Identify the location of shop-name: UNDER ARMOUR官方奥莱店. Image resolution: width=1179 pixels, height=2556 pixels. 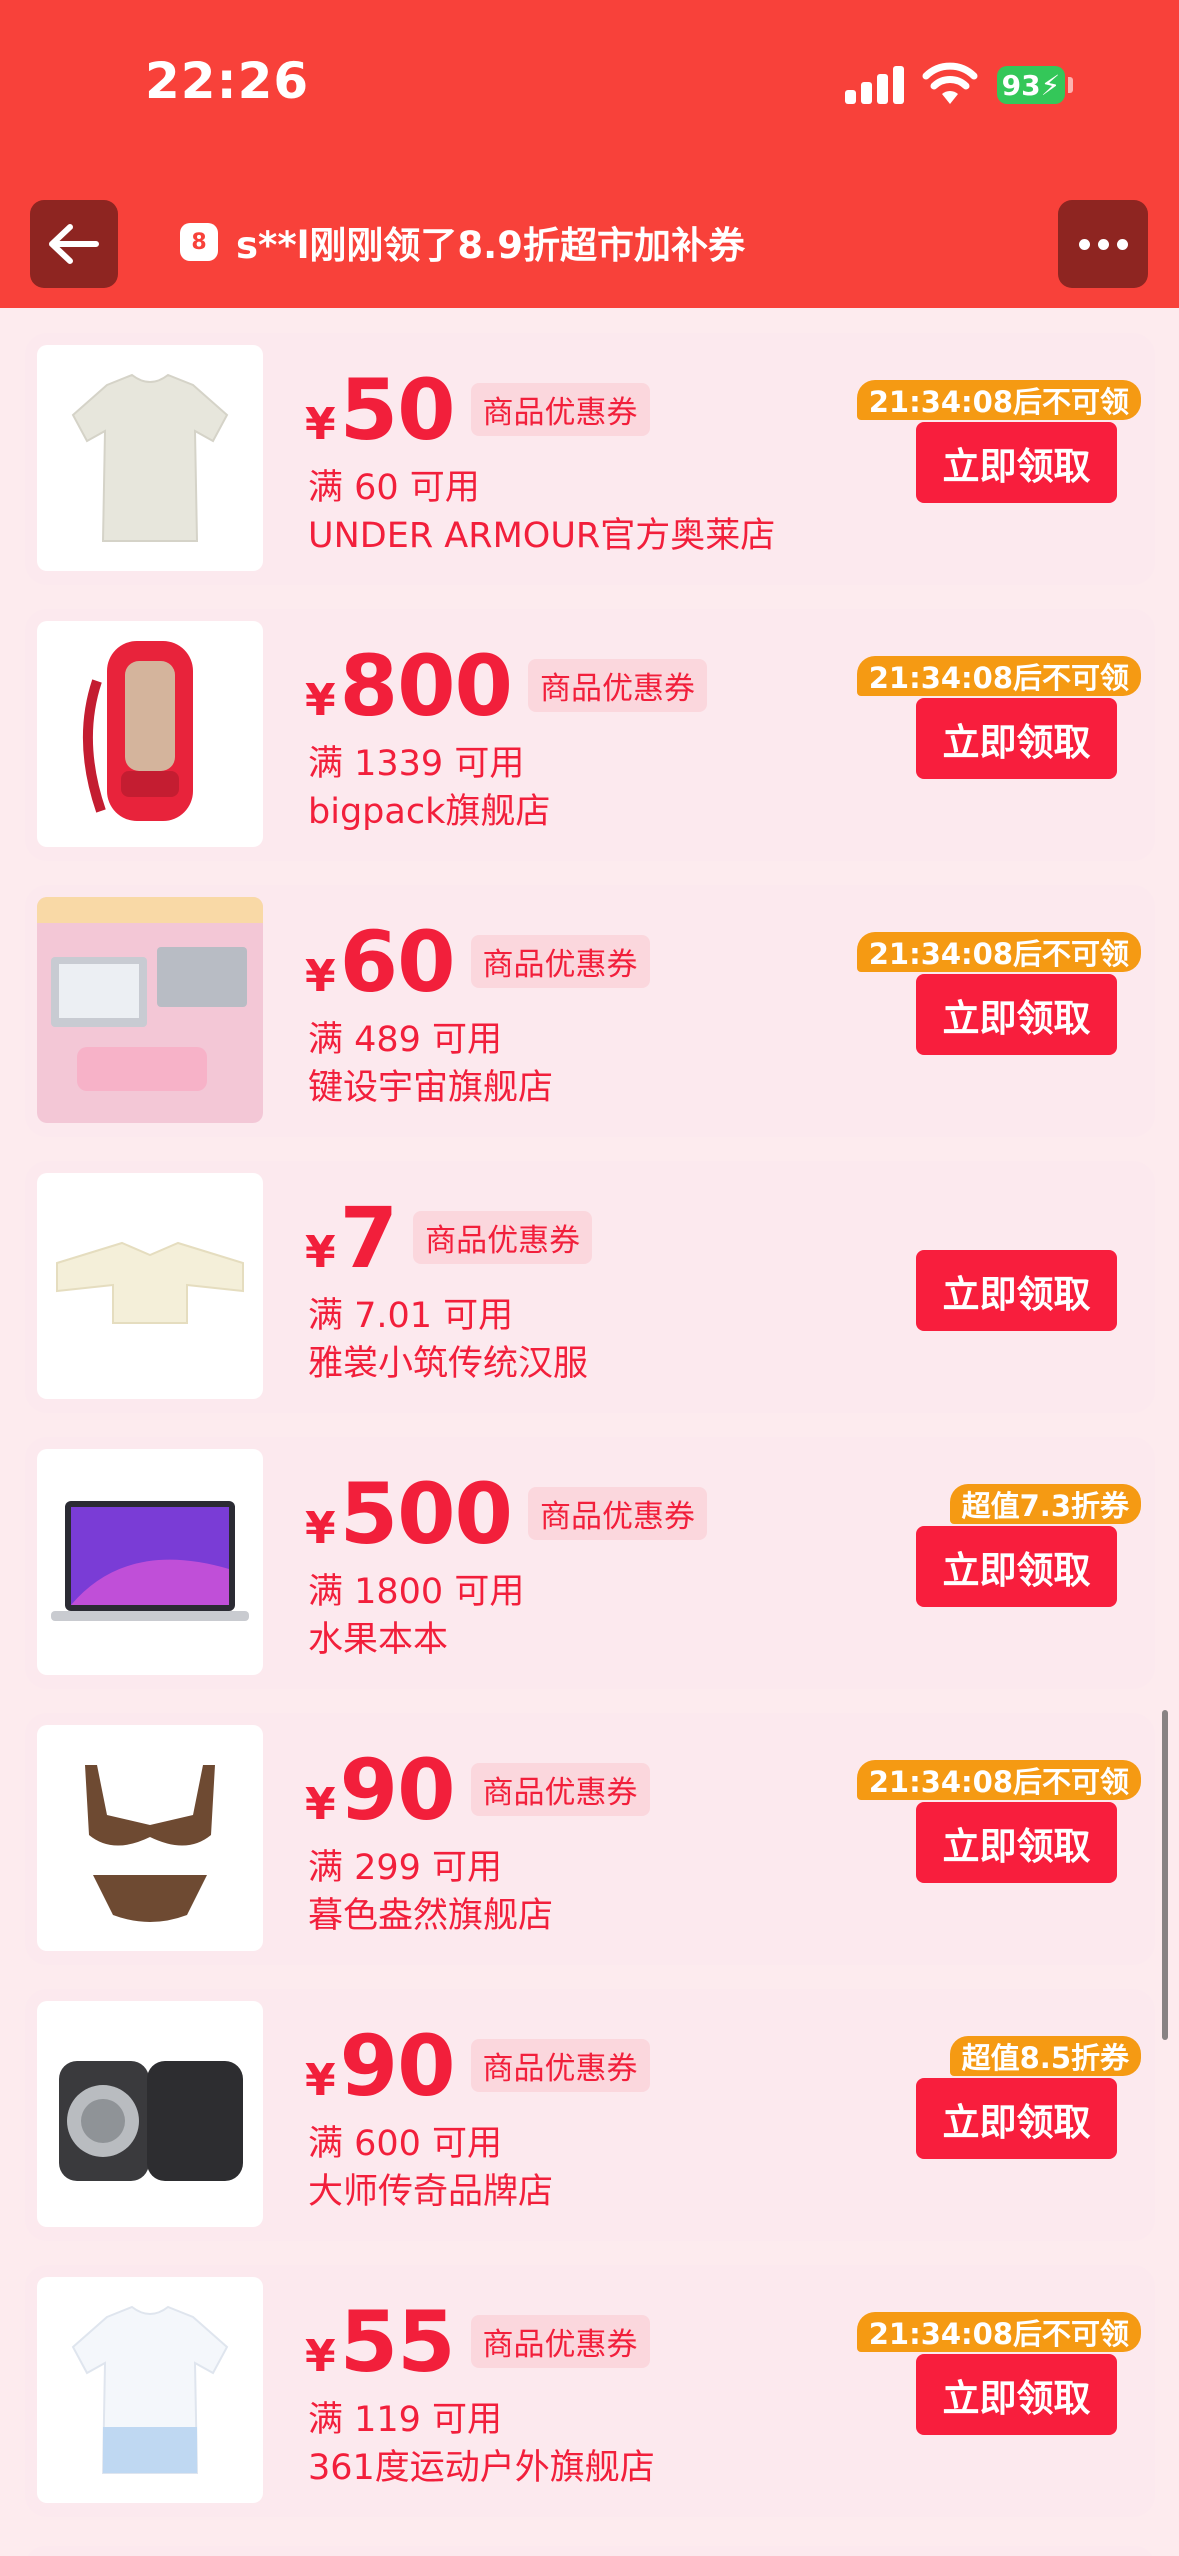
(541, 532).